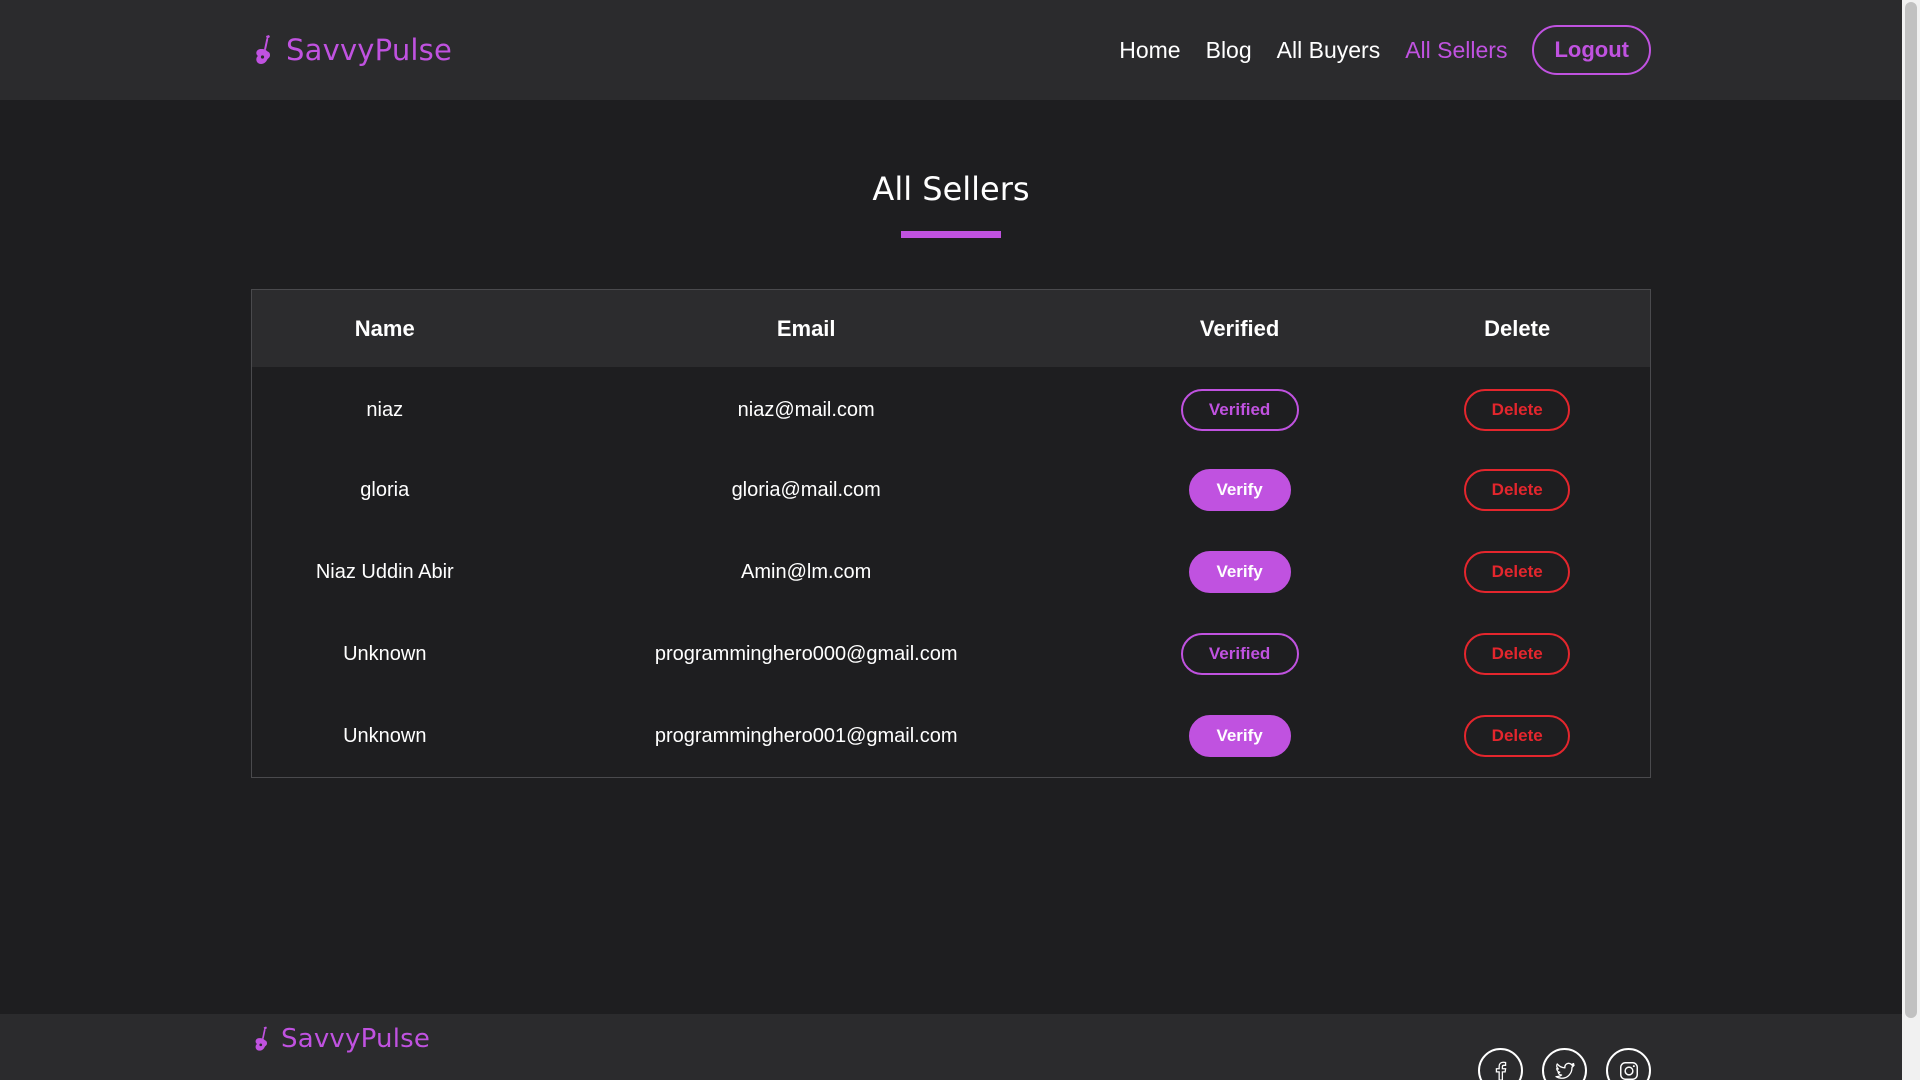 The image size is (1920, 1080). I want to click on page-title: All Sellers, so click(951, 189).